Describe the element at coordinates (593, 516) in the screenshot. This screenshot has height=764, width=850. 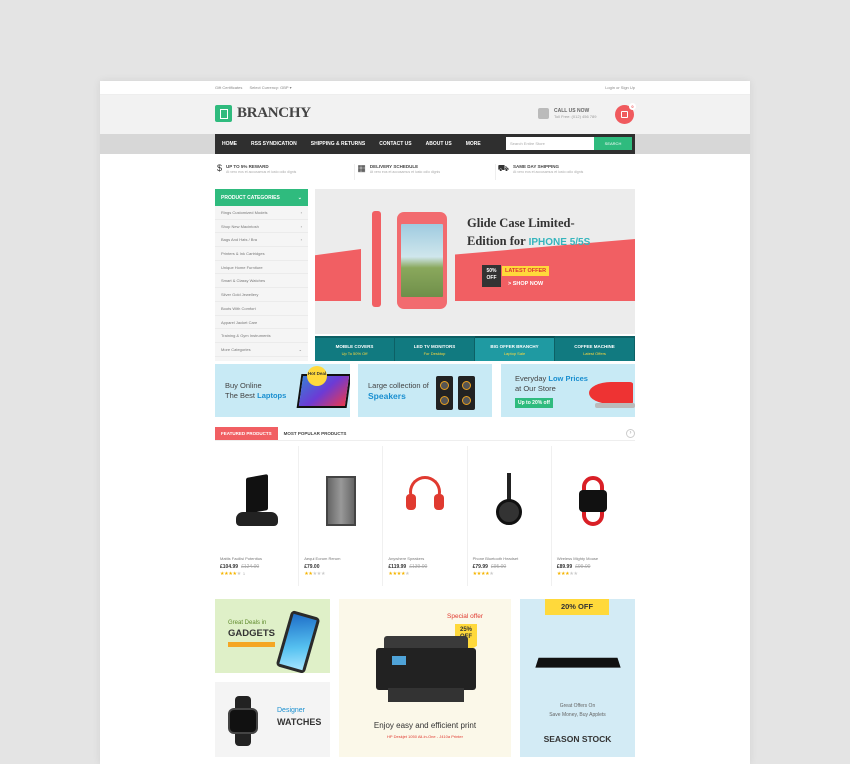
I see `product-card: Wireless Mighty Mouse £89.99 £99.00 ★★★★★` at that location.